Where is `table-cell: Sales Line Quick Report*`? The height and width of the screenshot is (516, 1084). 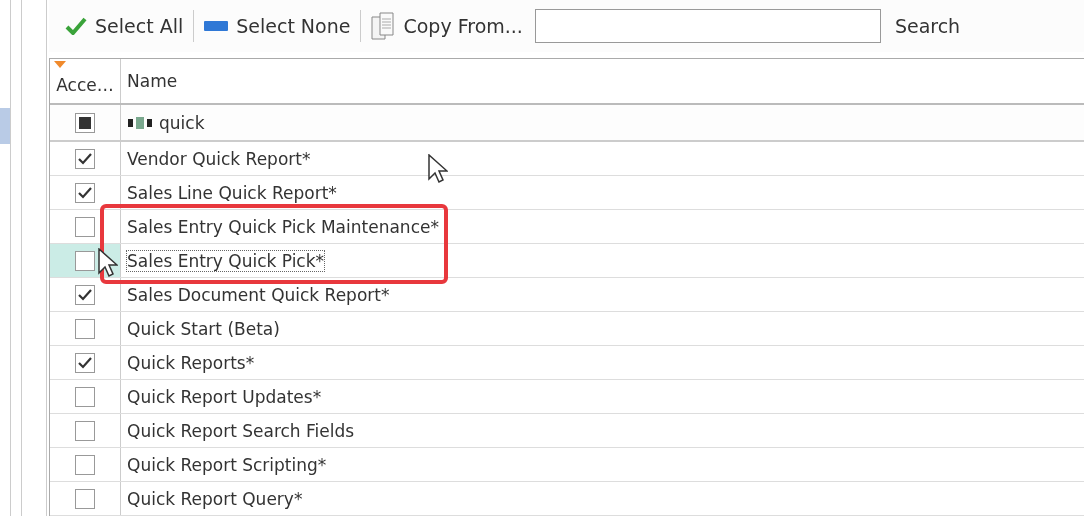 table-cell: Sales Line Quick Report* is located at coordinates (232, 192).